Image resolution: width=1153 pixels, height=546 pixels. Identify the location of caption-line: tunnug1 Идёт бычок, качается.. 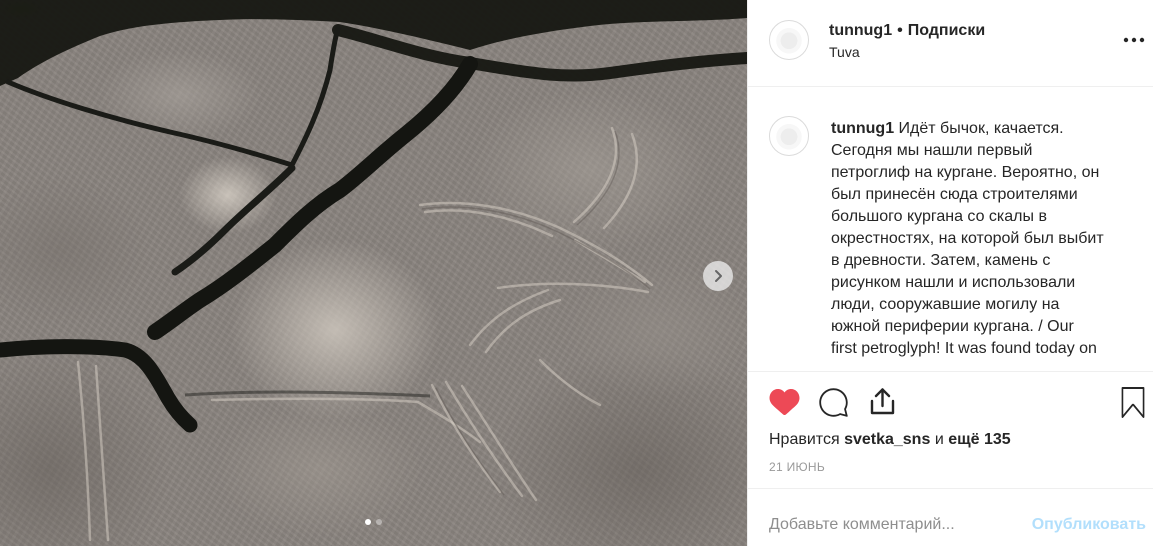
(967, 129).